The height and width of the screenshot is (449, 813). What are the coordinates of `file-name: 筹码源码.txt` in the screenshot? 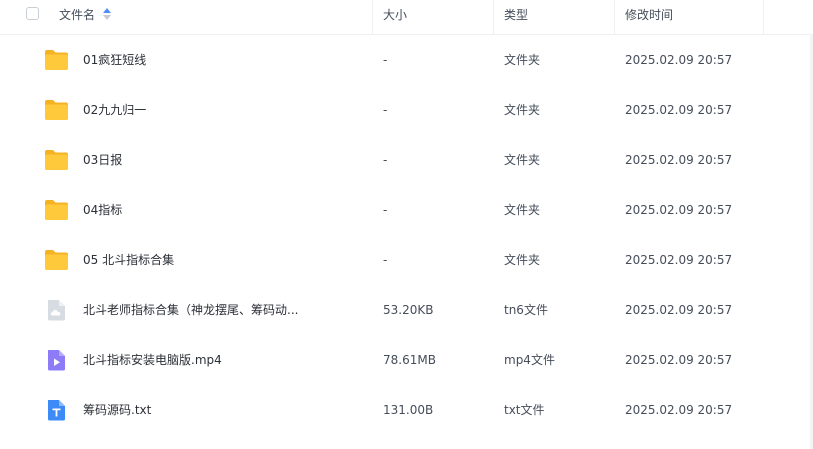 It's located at (117, 410).